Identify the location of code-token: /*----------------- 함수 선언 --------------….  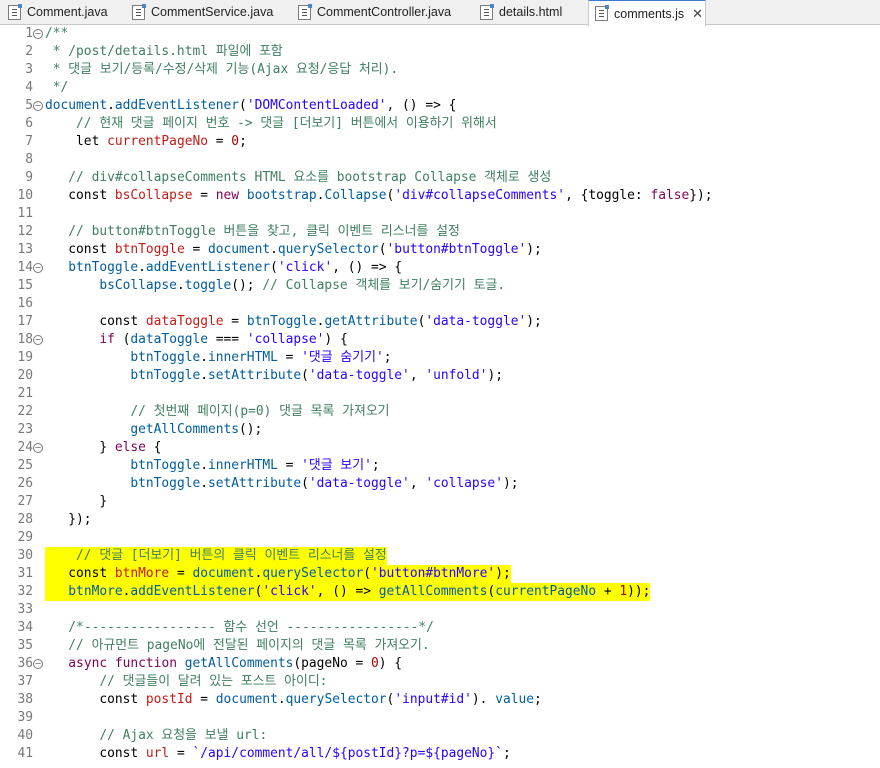
(251, 627).